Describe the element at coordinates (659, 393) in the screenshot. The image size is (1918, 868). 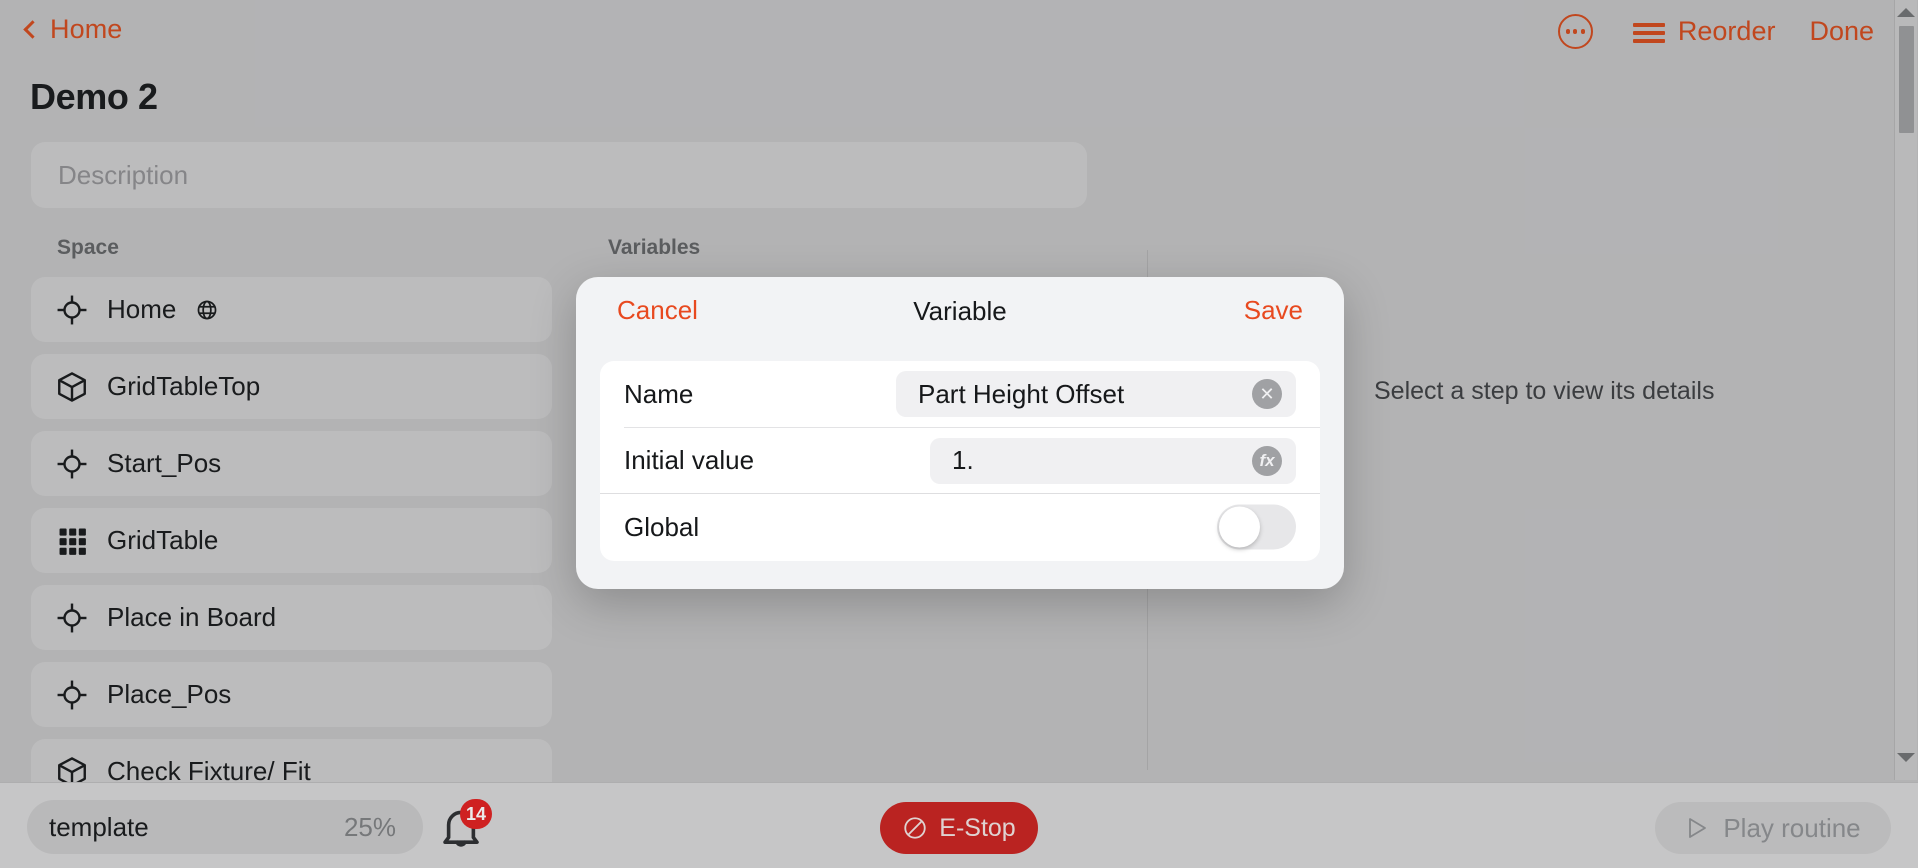
I see `name-field-label: Name` at that location.